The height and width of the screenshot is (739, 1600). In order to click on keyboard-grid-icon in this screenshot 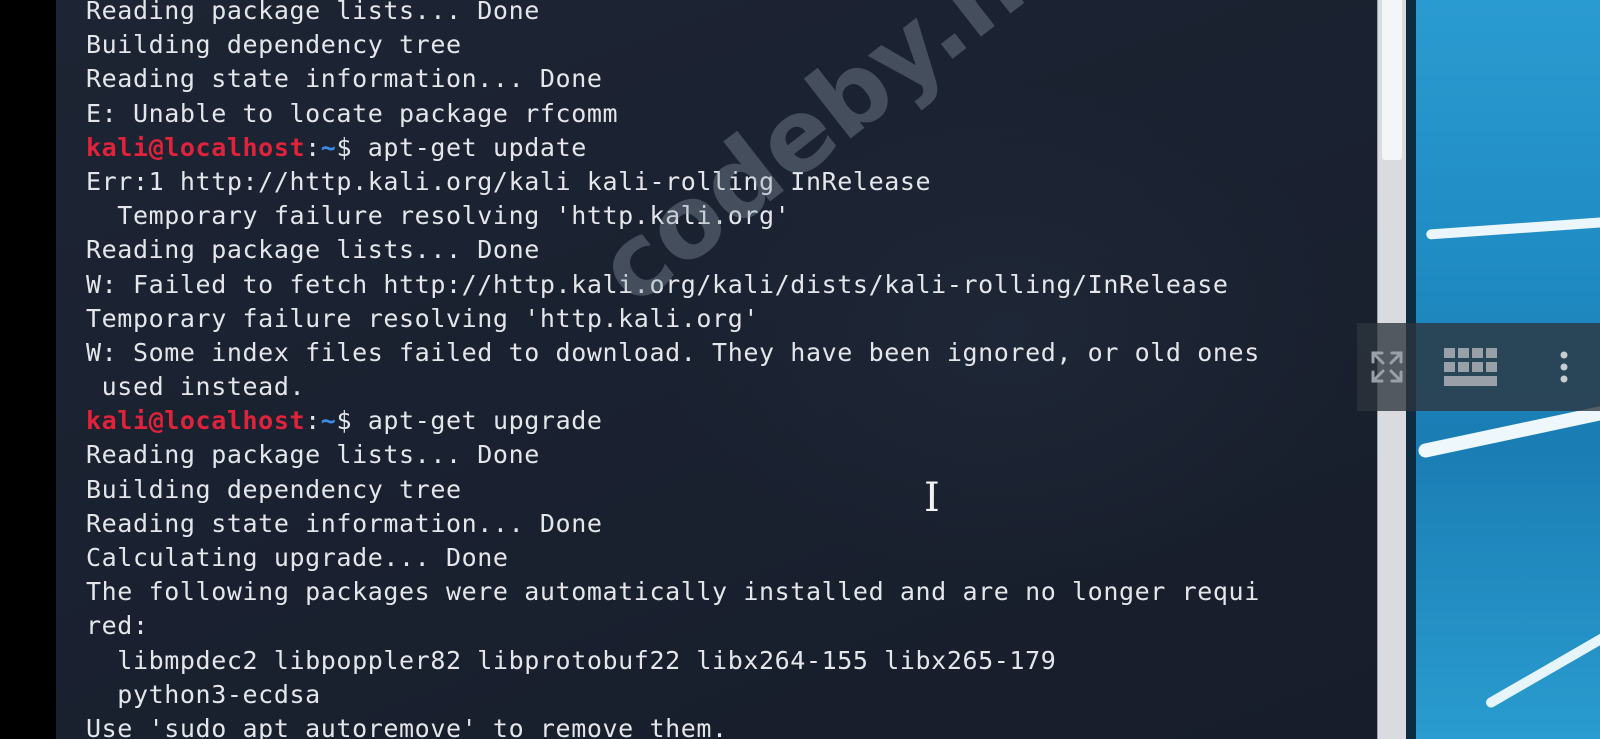, I will do `click(1472, 367)`.